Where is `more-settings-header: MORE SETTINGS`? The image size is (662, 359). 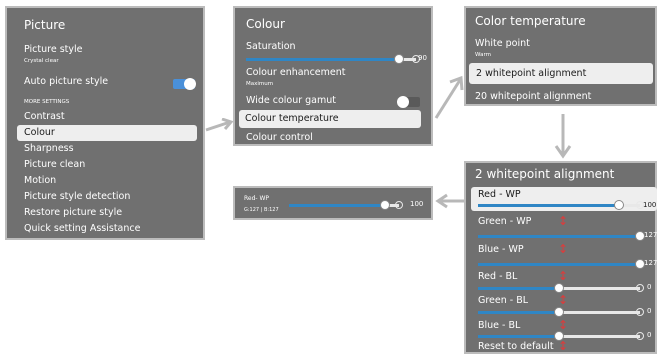 more-settings-header: MORE SETTINGS is located at coordinates (47, 102).